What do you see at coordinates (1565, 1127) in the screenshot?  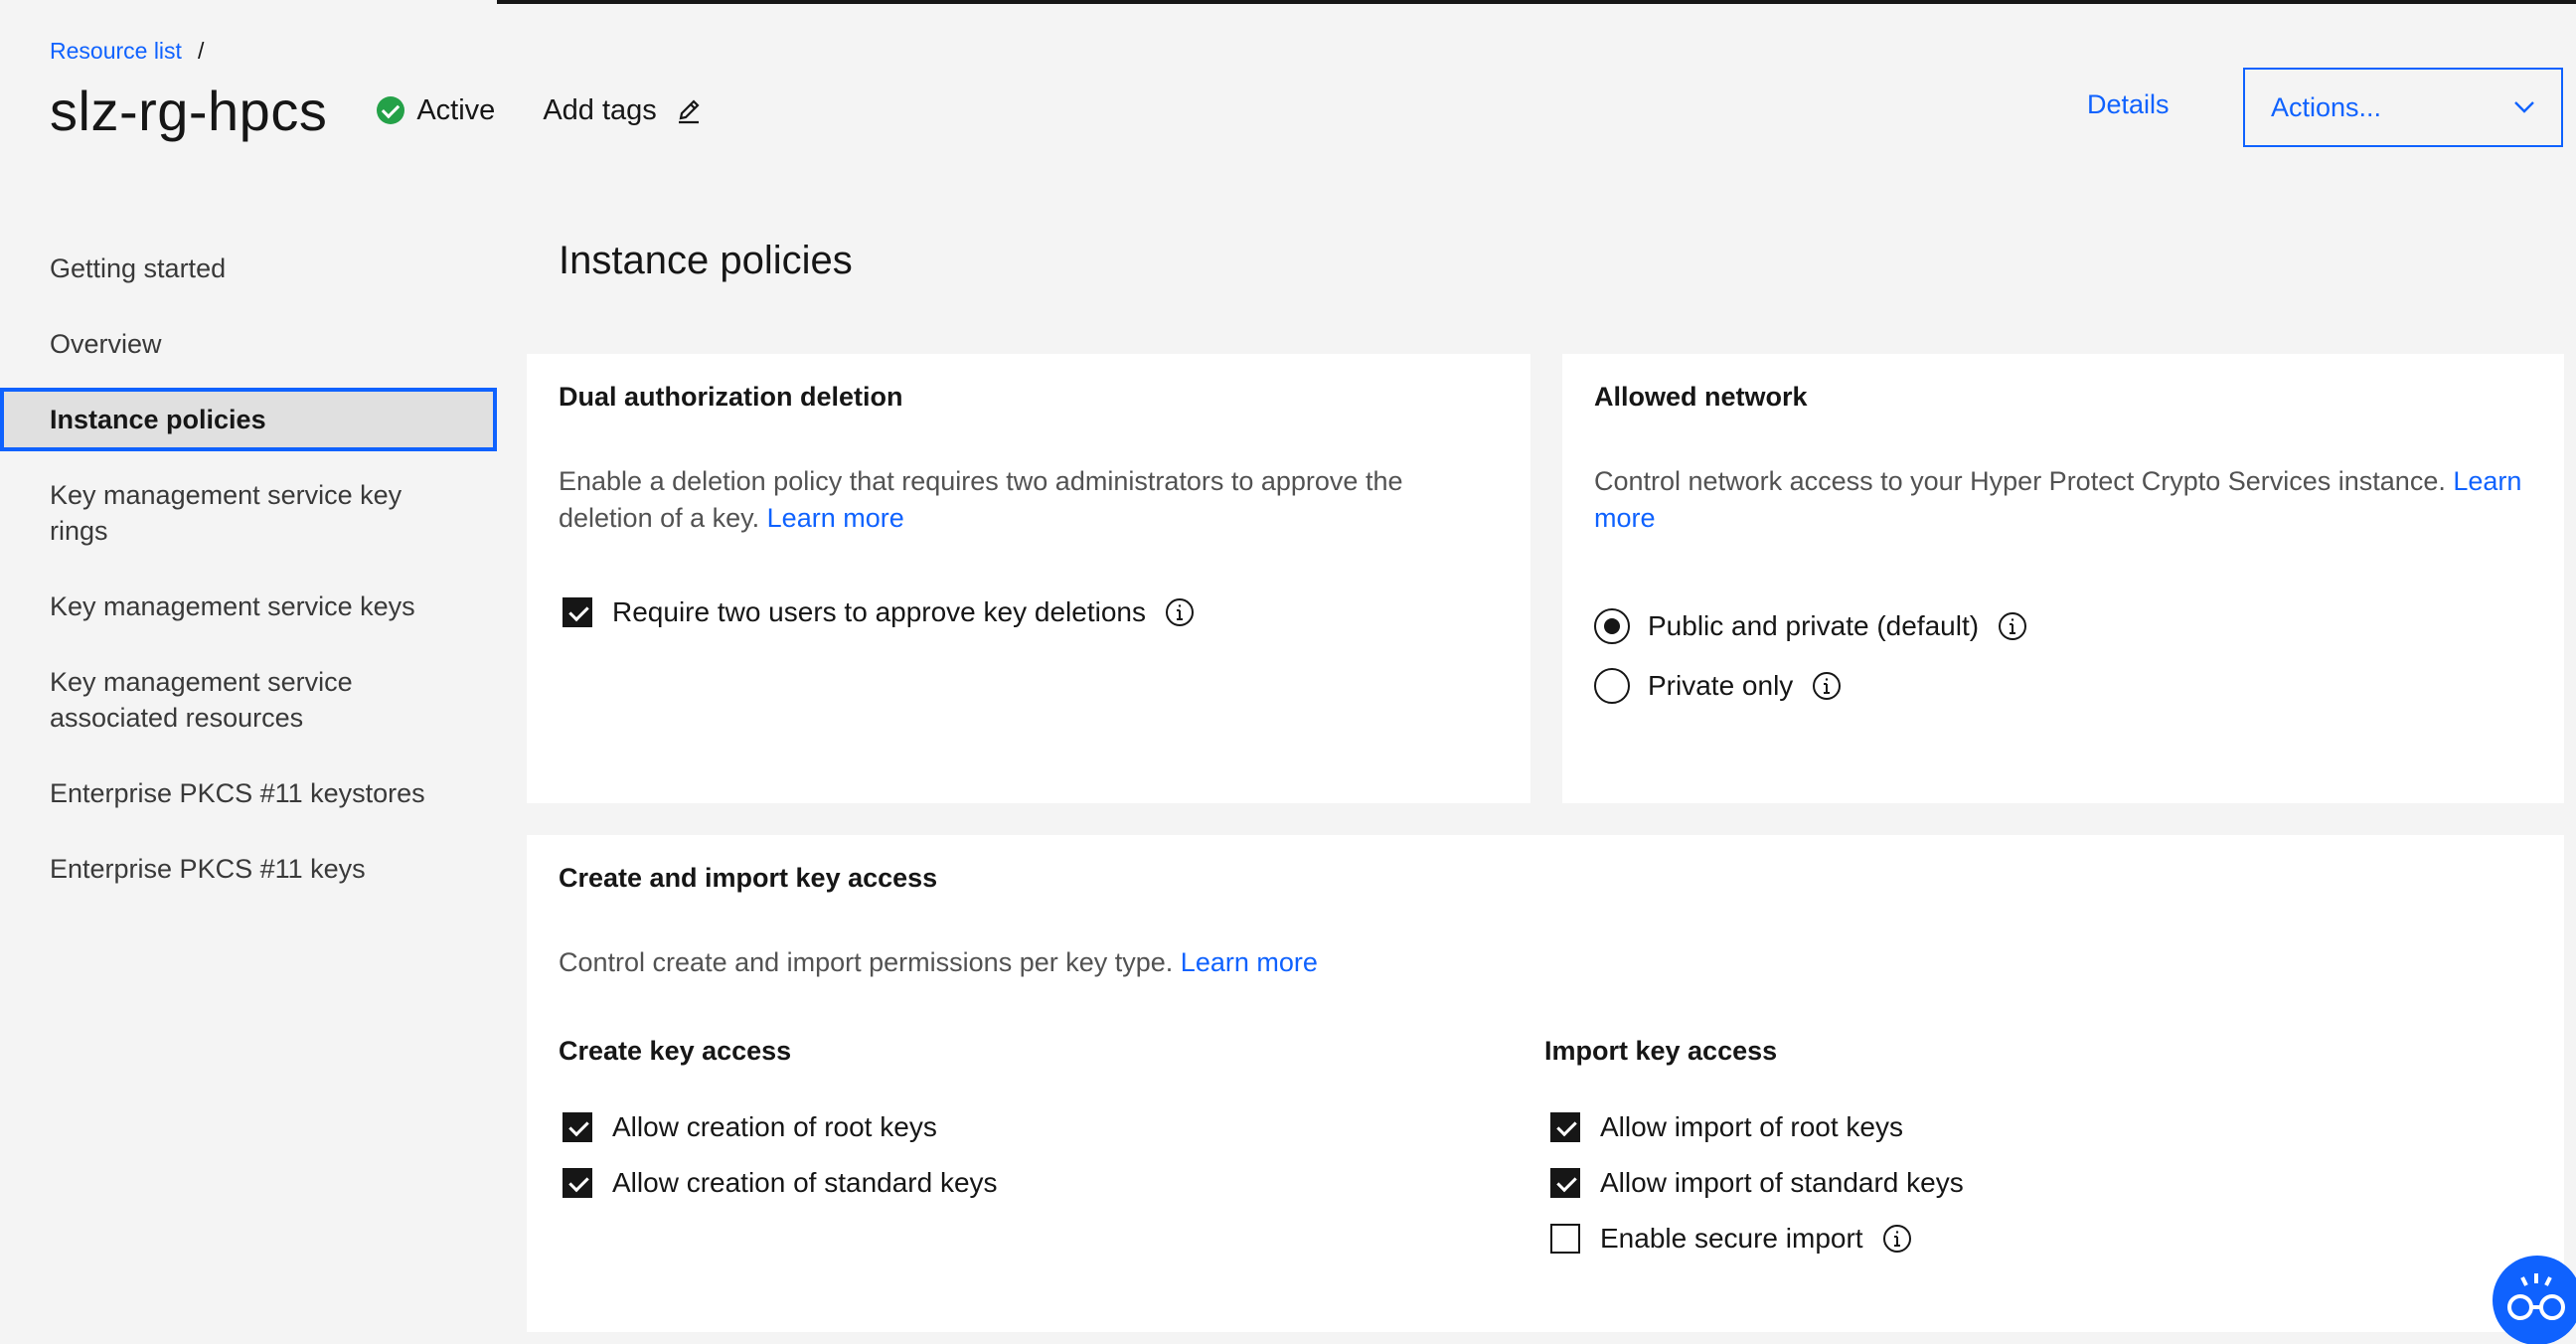 I see `import-root-keys-checkbox` at bounding box center [1565, 1127].